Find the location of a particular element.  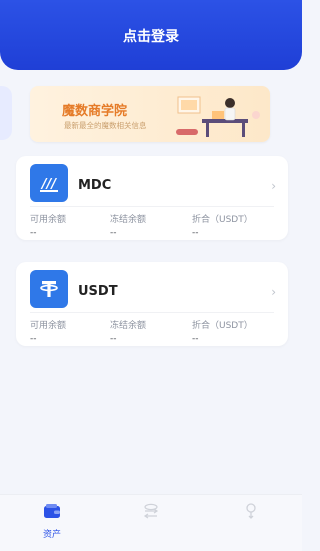

tether-logo-icon is located at coordinates (49, 289).